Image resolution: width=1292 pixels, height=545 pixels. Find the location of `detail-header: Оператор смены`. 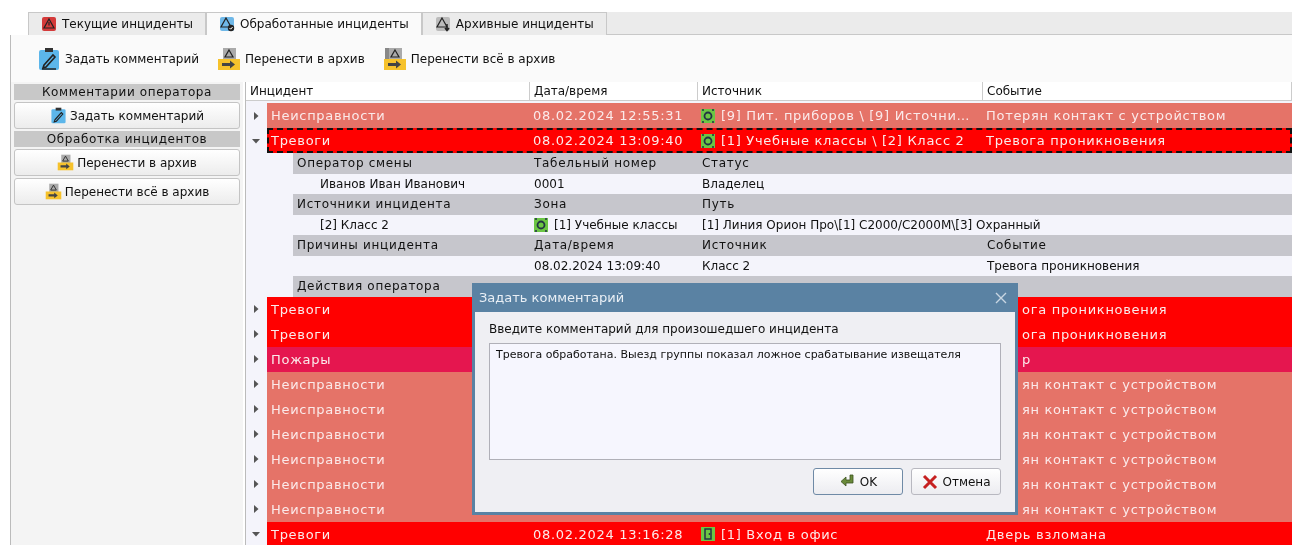

detail-header: Оператор смены is located at coordinates (355, 163).